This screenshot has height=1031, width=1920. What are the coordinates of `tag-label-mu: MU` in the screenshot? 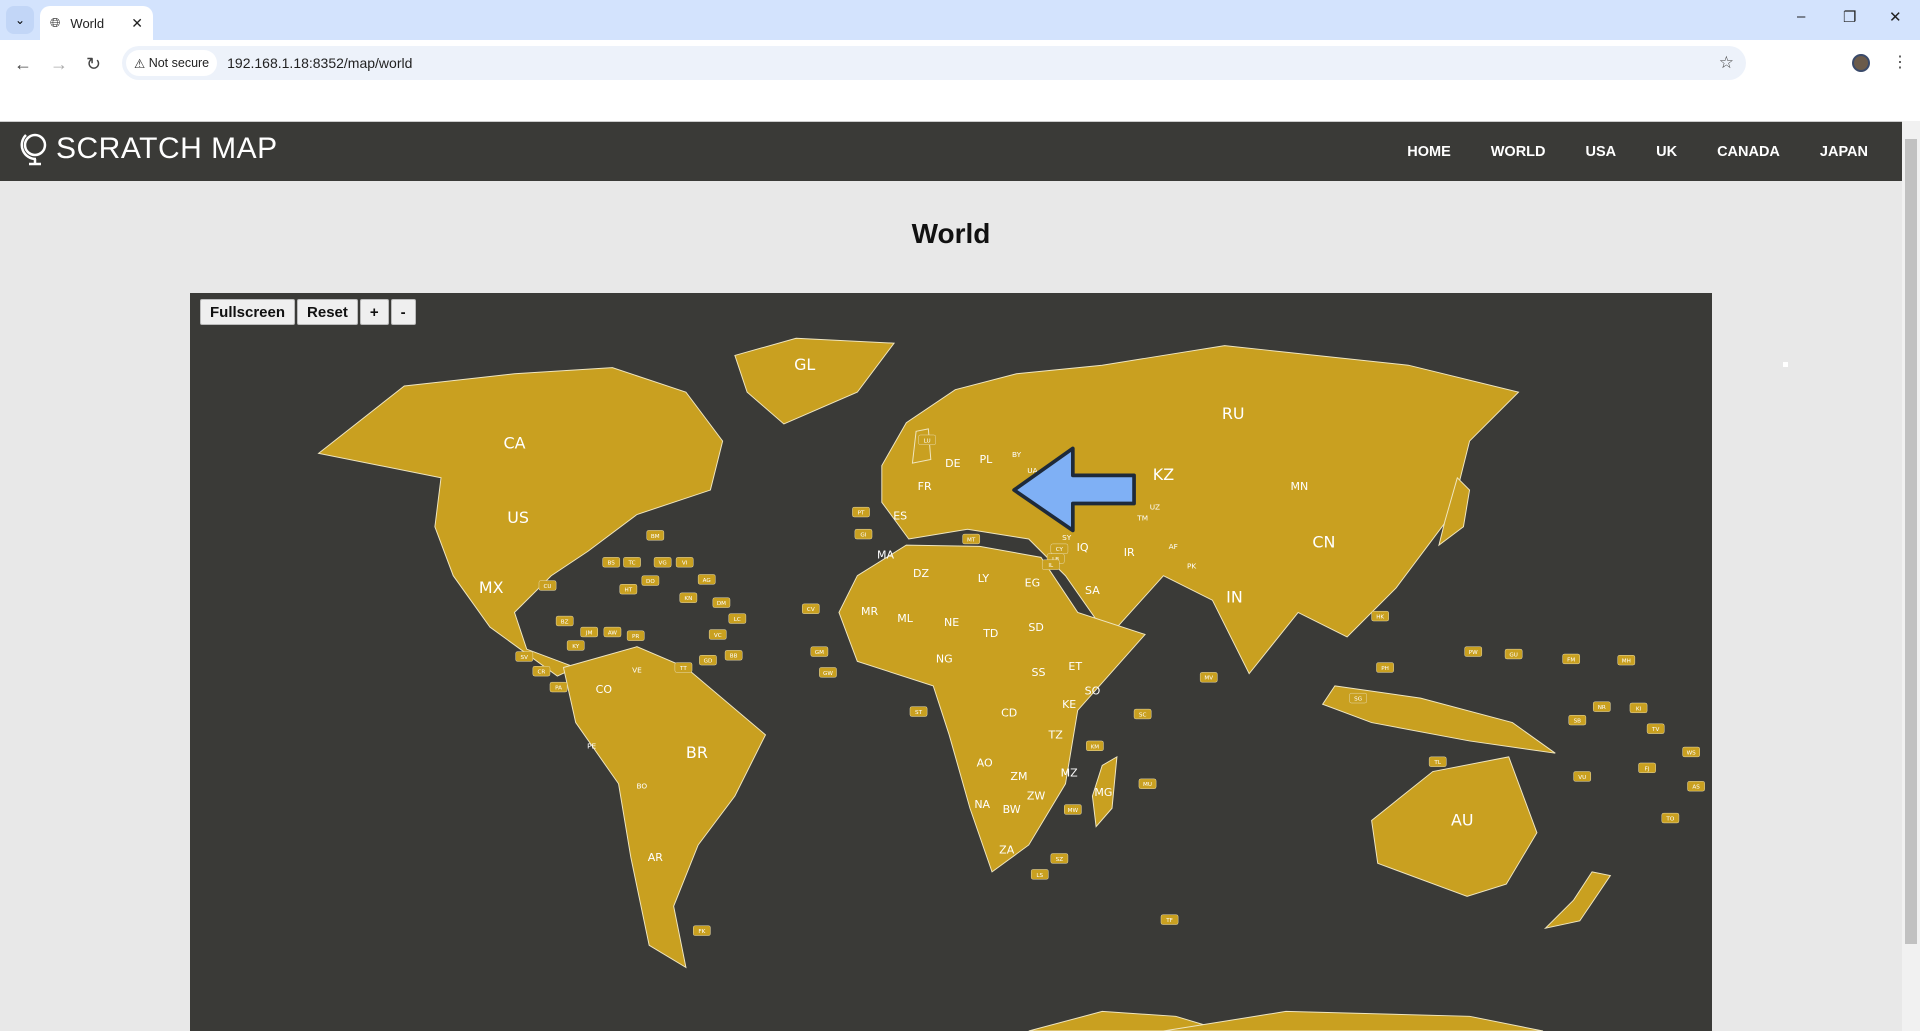 It's located at (1147, 783).